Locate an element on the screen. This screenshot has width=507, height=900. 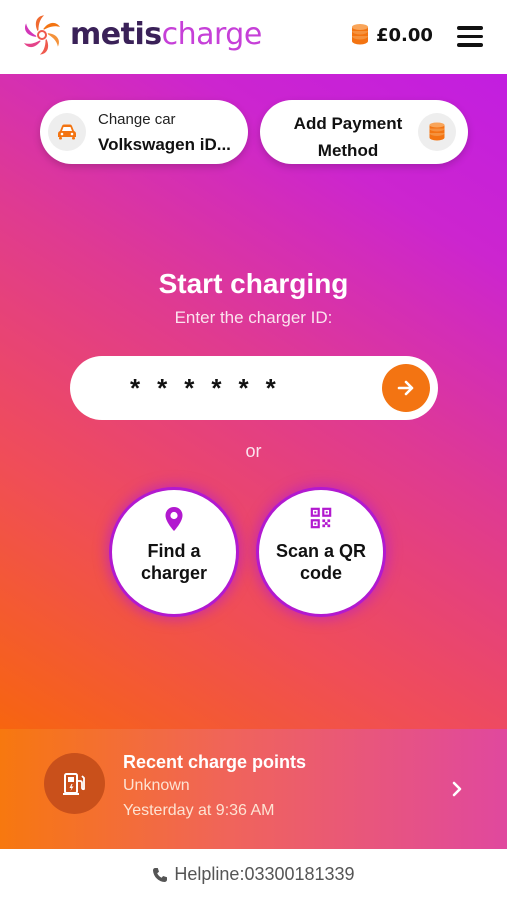
charge-station-icon is located at coordinates (73, 783).